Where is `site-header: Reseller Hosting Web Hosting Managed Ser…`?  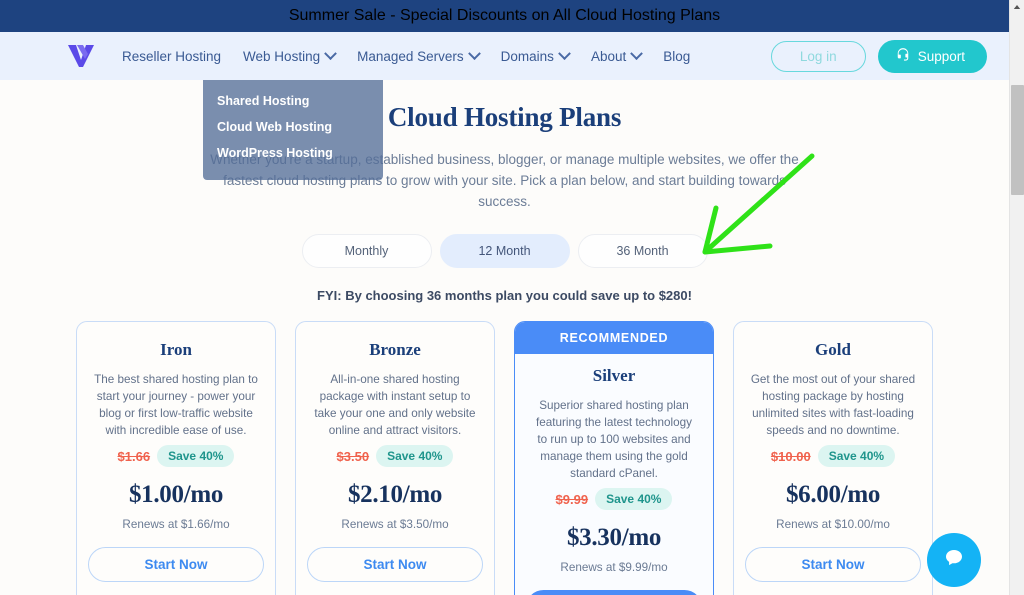
site-header: Reseller Hosting Web Hosting Managed Ser… is located at coordinates (504, 56).